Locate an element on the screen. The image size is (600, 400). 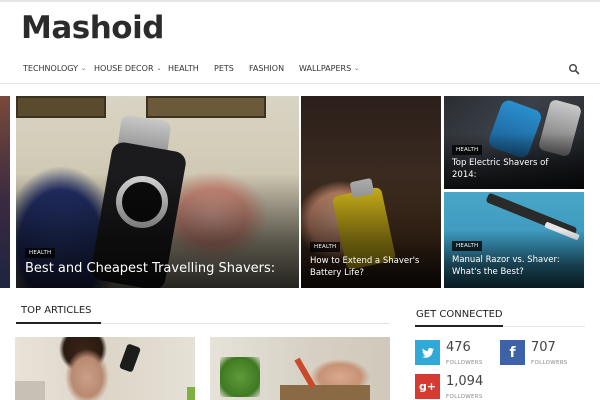
follower-count: 476 is located at coordinates (458, 347).